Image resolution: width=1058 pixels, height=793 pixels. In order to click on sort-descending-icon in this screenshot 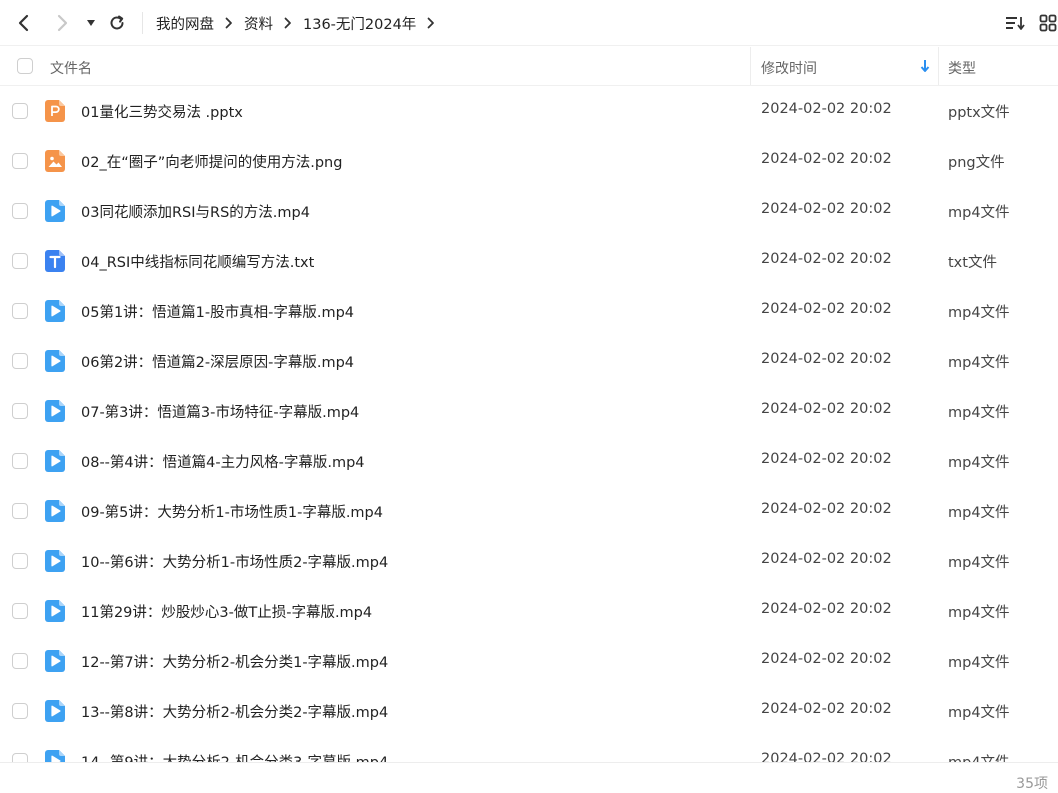, I will do `click(925, 68)`.